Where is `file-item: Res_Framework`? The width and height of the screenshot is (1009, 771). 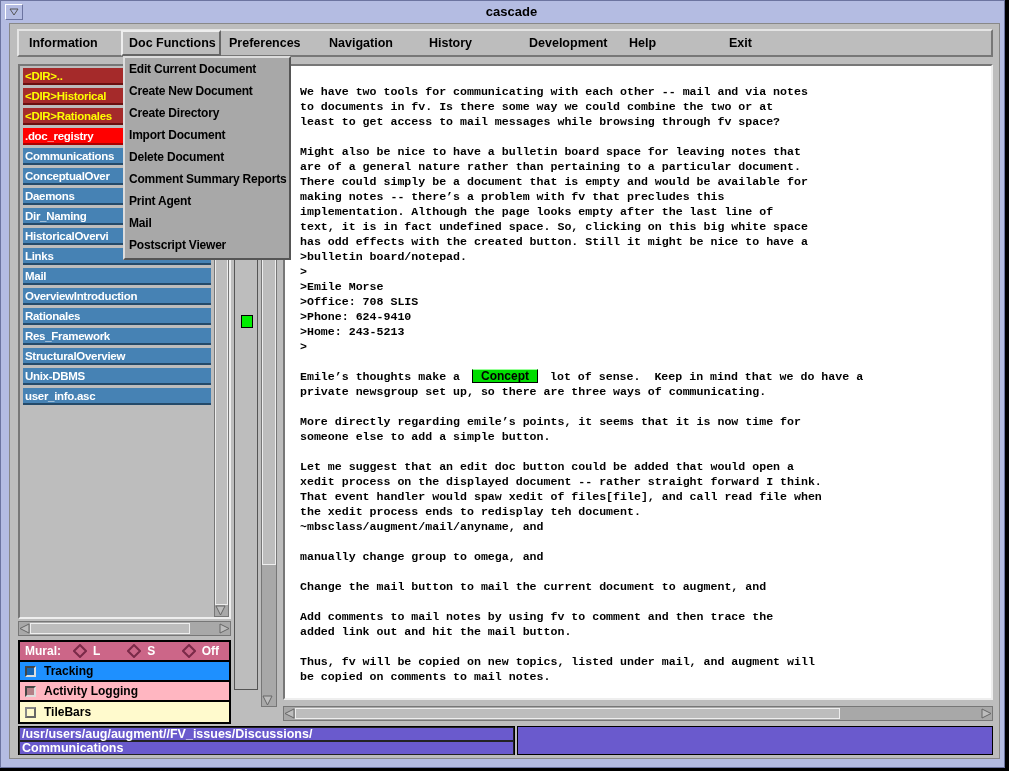
file-item: Res_Framework is located at coordinates (117, 336).